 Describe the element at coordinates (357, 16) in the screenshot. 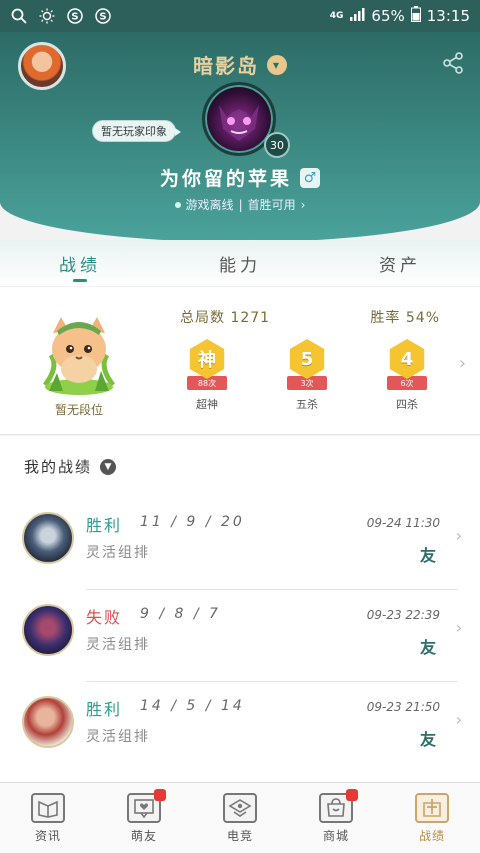

I see `signal-icon` at that location.